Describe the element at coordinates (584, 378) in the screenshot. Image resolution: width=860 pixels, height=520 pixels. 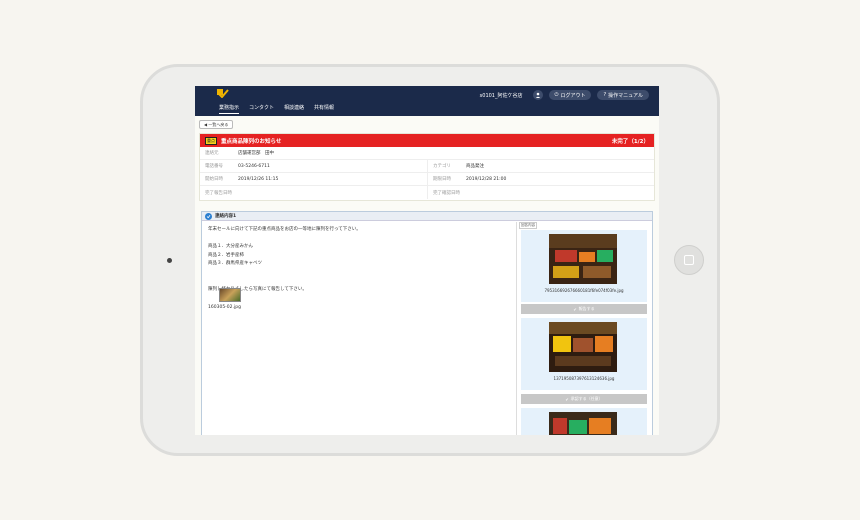
I see `photo-filename: 137195087397613124636.jpg` at that location.